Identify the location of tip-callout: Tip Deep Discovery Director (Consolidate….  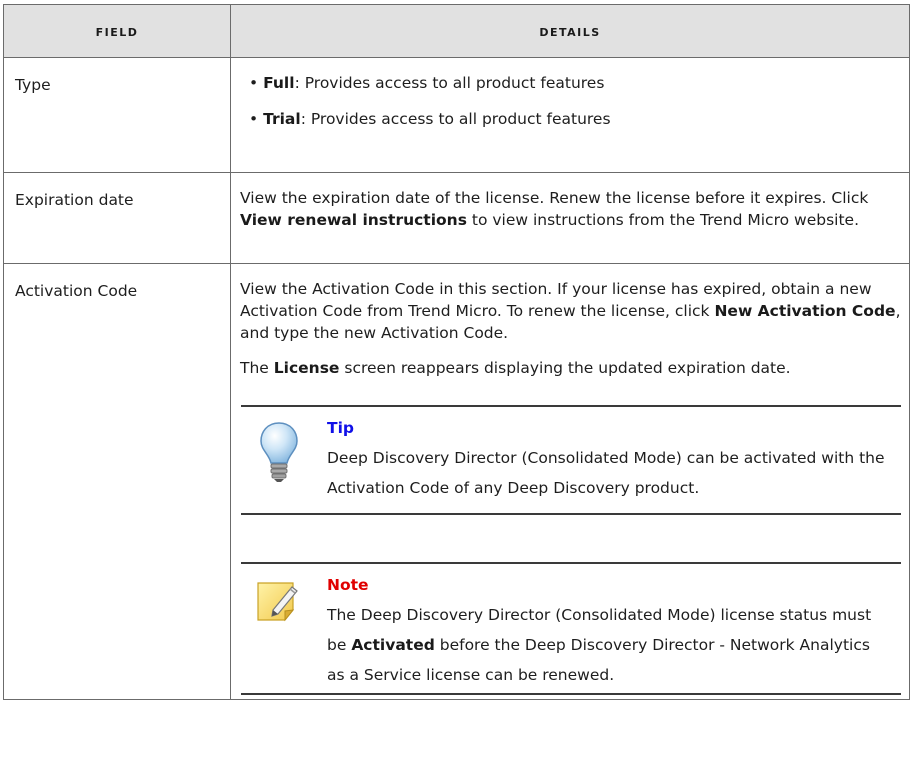
(571, 460).